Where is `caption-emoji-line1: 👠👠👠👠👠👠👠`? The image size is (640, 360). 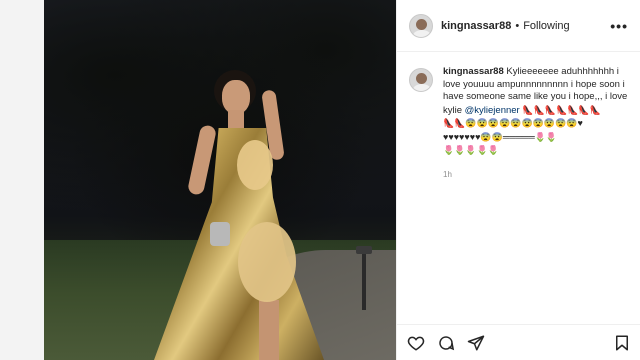
caption-emoji-line1: 👠👠👠👠👠👠👠 is located at coordinates (561, 109).